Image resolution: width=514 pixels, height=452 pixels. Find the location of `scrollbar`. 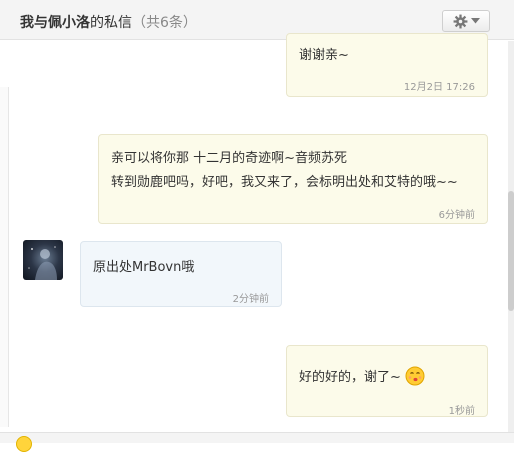

scrollbar is located at coordinates (511, 236).